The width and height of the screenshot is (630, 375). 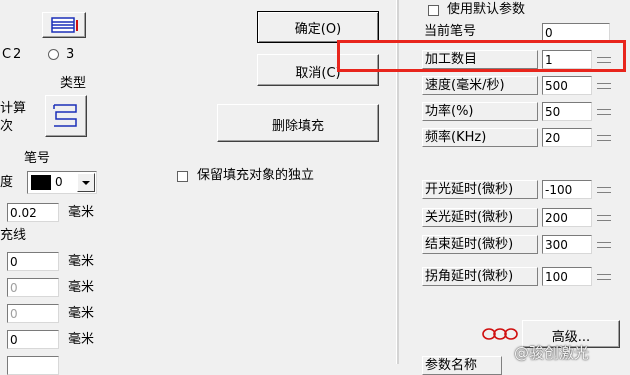 What do you see at coordinates (81, 212) in the screenshot?
I see `spacing-unit: 毫米` at bounding box center [81, 212].